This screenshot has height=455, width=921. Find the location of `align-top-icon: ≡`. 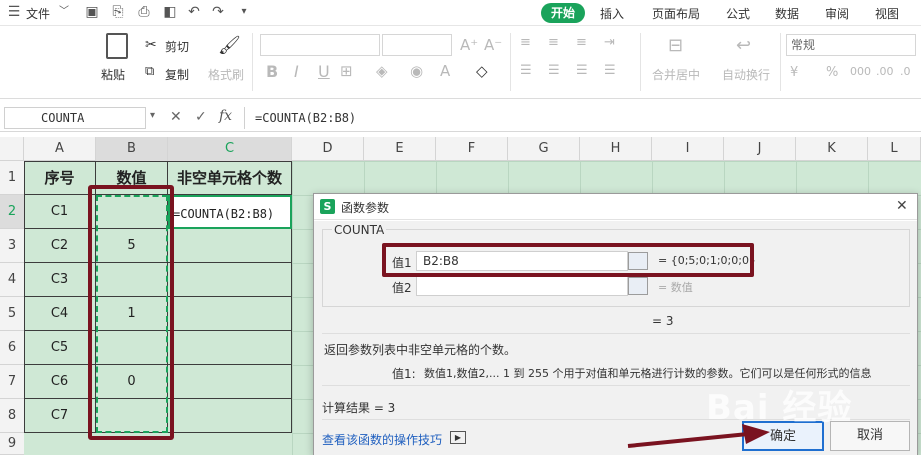

align-top-icon: ≡ is located at coordinates (525, 42).